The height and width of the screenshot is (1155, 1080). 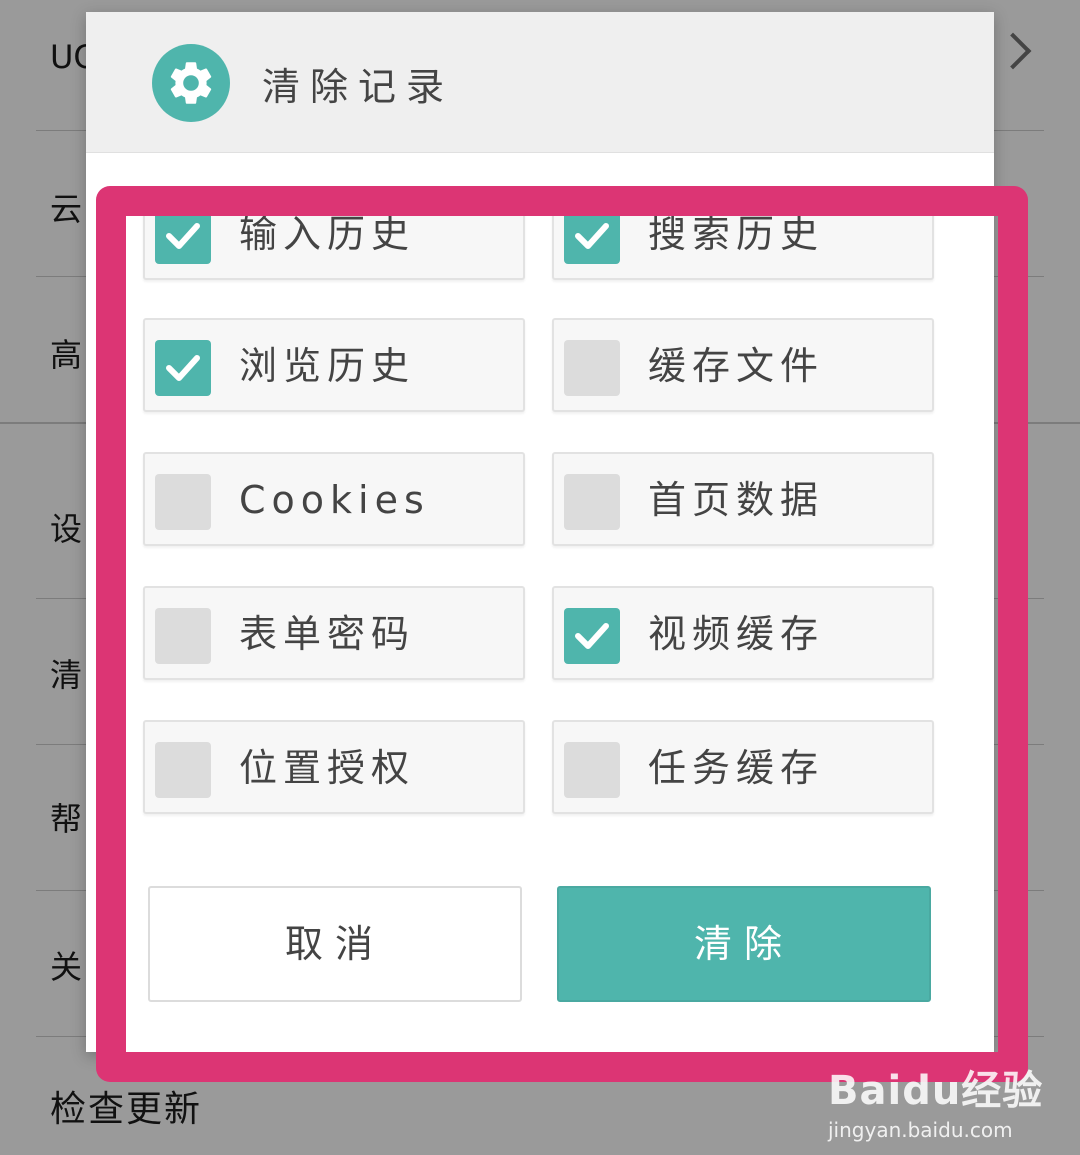 I want to click on gear-icon, so click(x=191, y=83).